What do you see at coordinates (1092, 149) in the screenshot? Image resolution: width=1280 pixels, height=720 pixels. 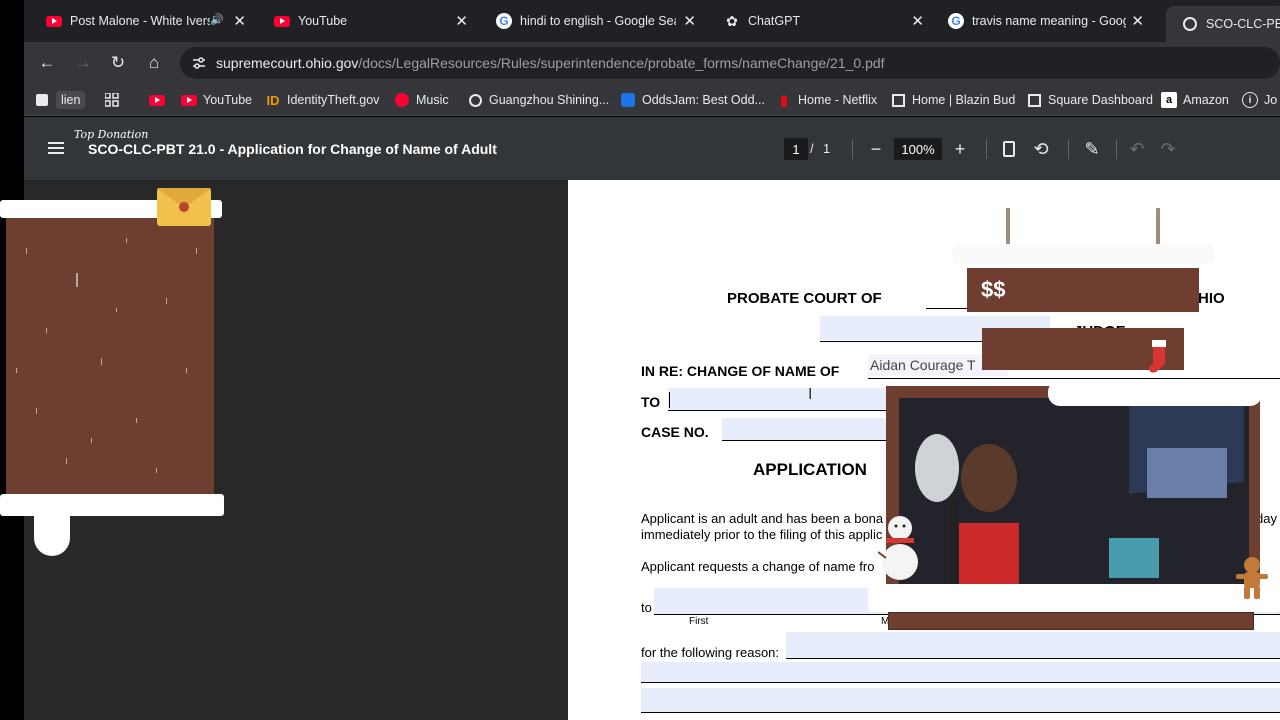 I see `annotate-icon: ✎` at bounding box center [1092, 149].